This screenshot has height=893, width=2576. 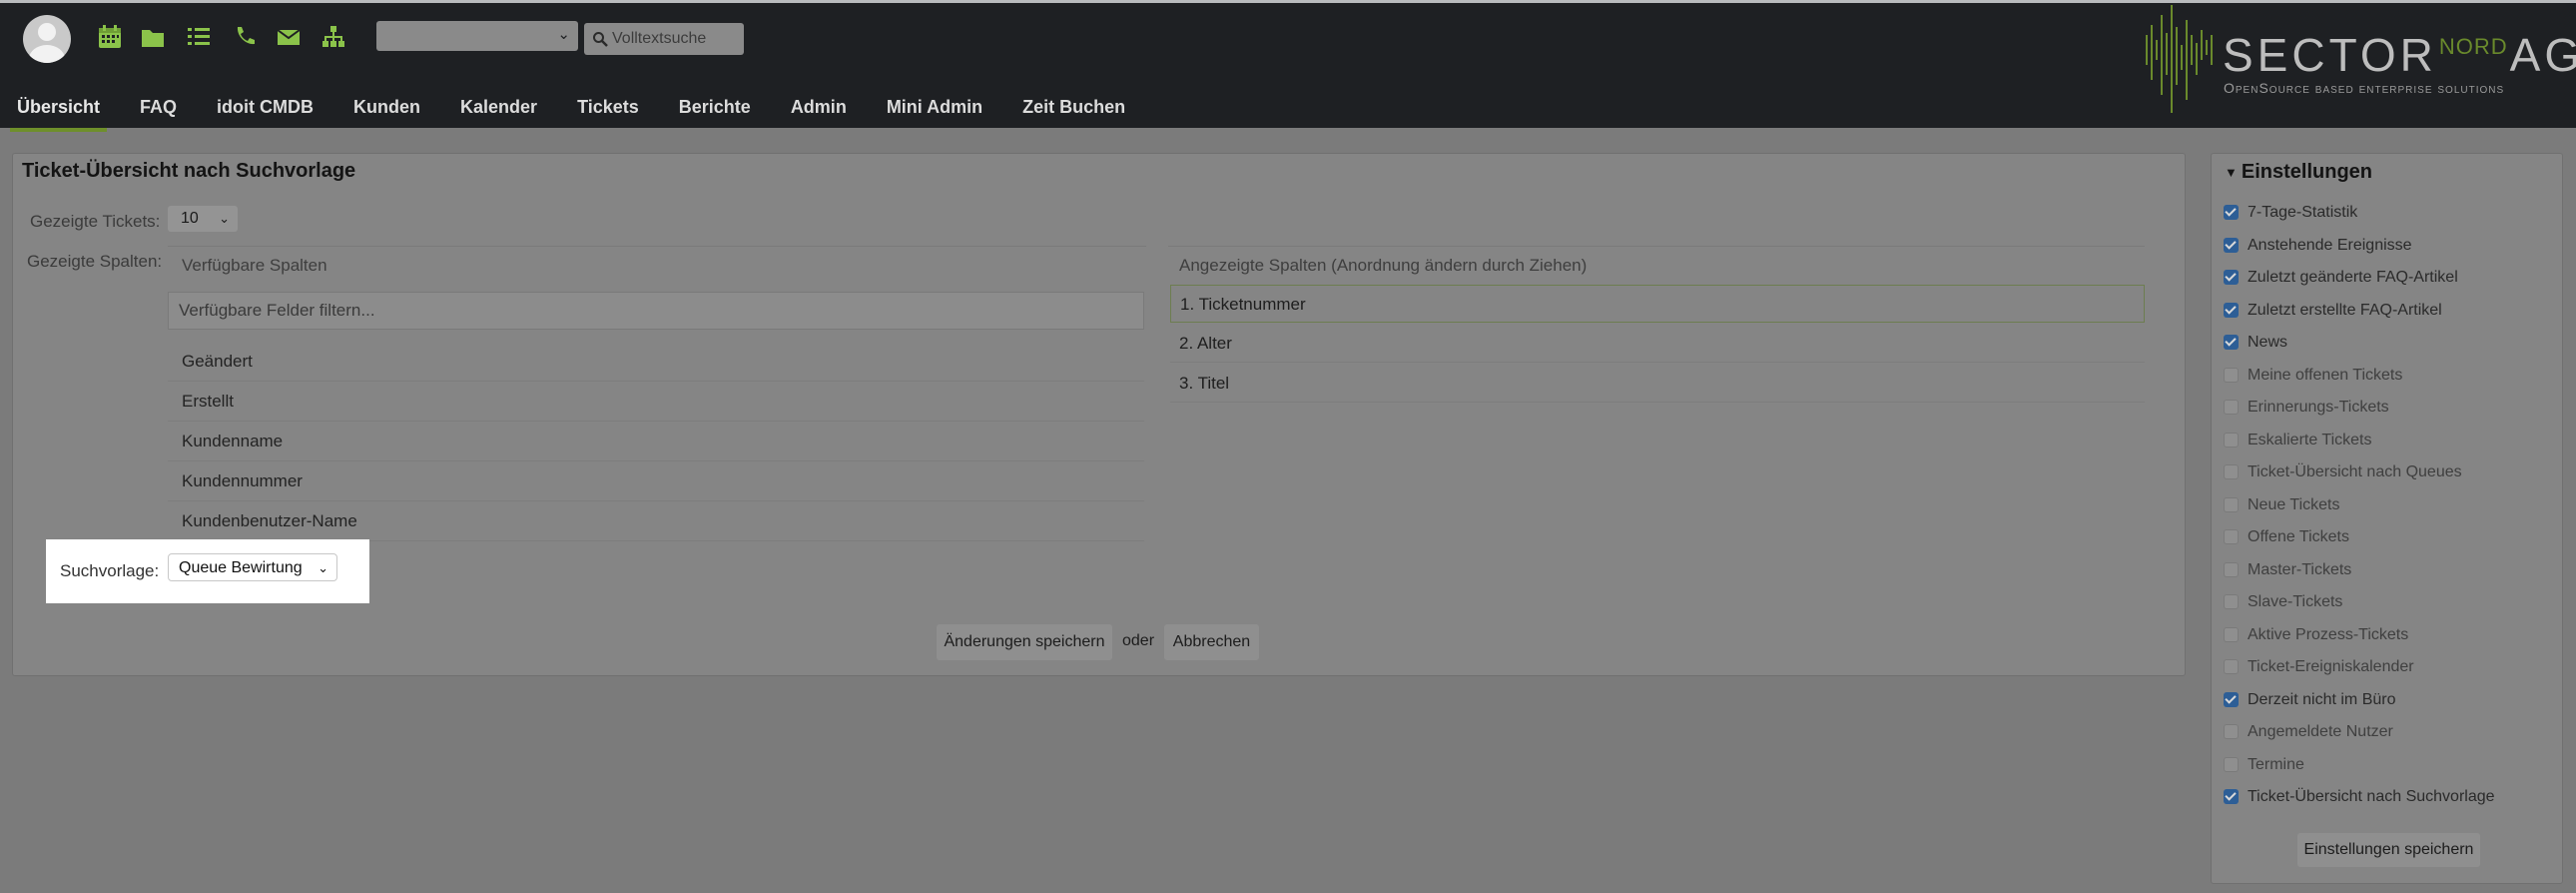 I want to click on envelope-icon, so click(x=289, y=37).